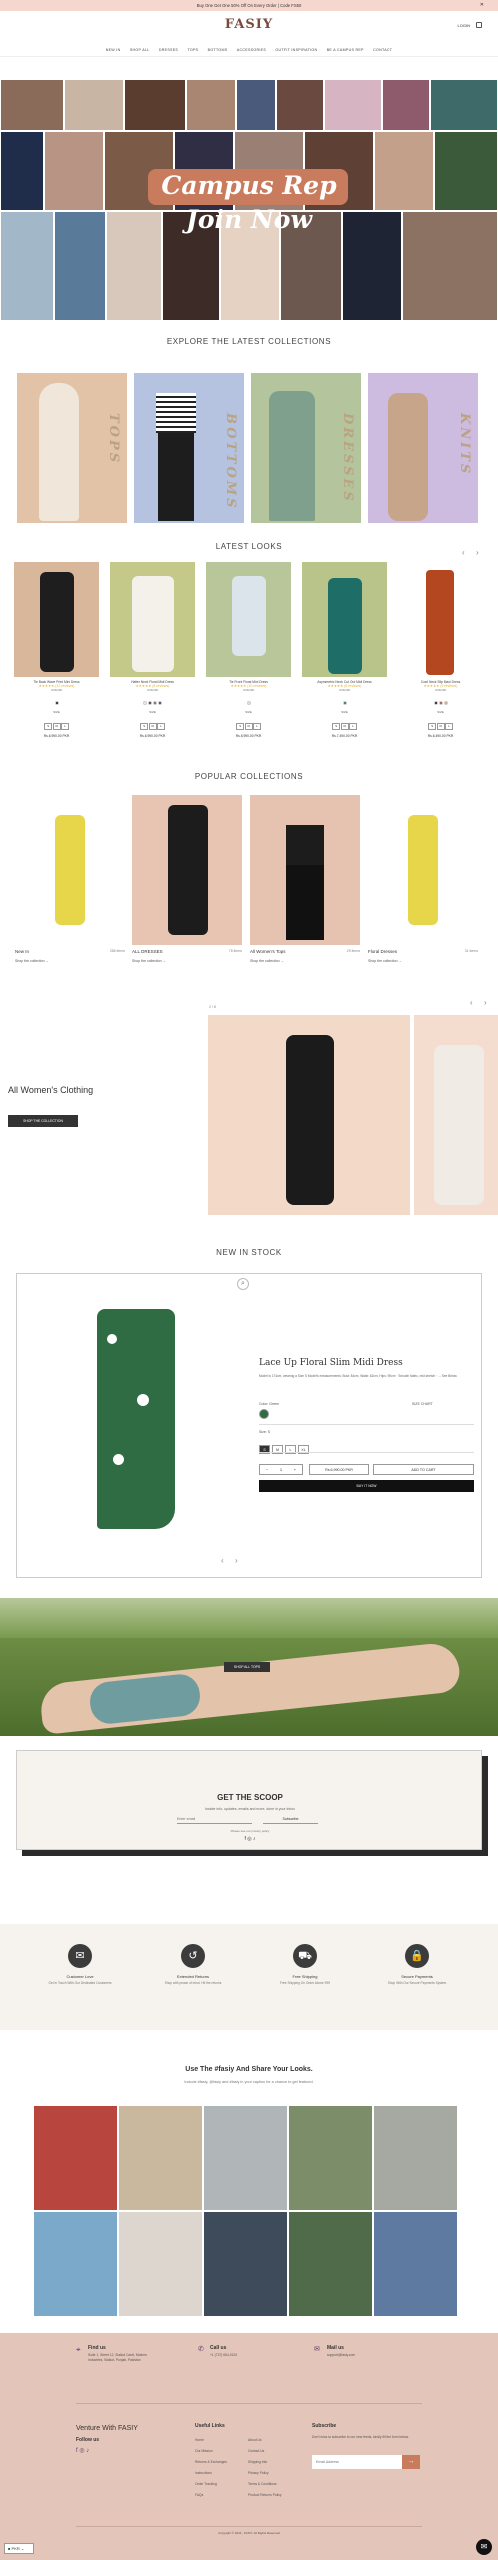 Image resolution: width=498 pixels, height=2560 pixels. Describe the element at coordinates (249, 24) in the screenshot. I see `logo: FASIY` at that location.